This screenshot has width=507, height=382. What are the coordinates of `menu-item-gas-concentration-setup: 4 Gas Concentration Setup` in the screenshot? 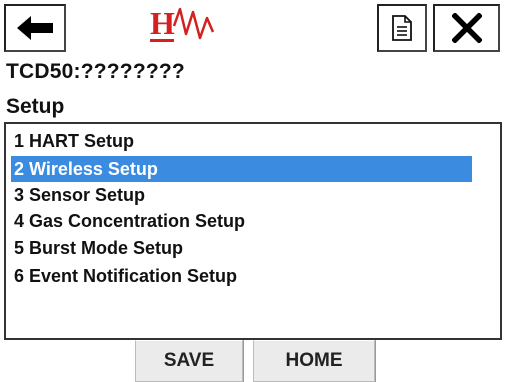 It's located at (128, 221).